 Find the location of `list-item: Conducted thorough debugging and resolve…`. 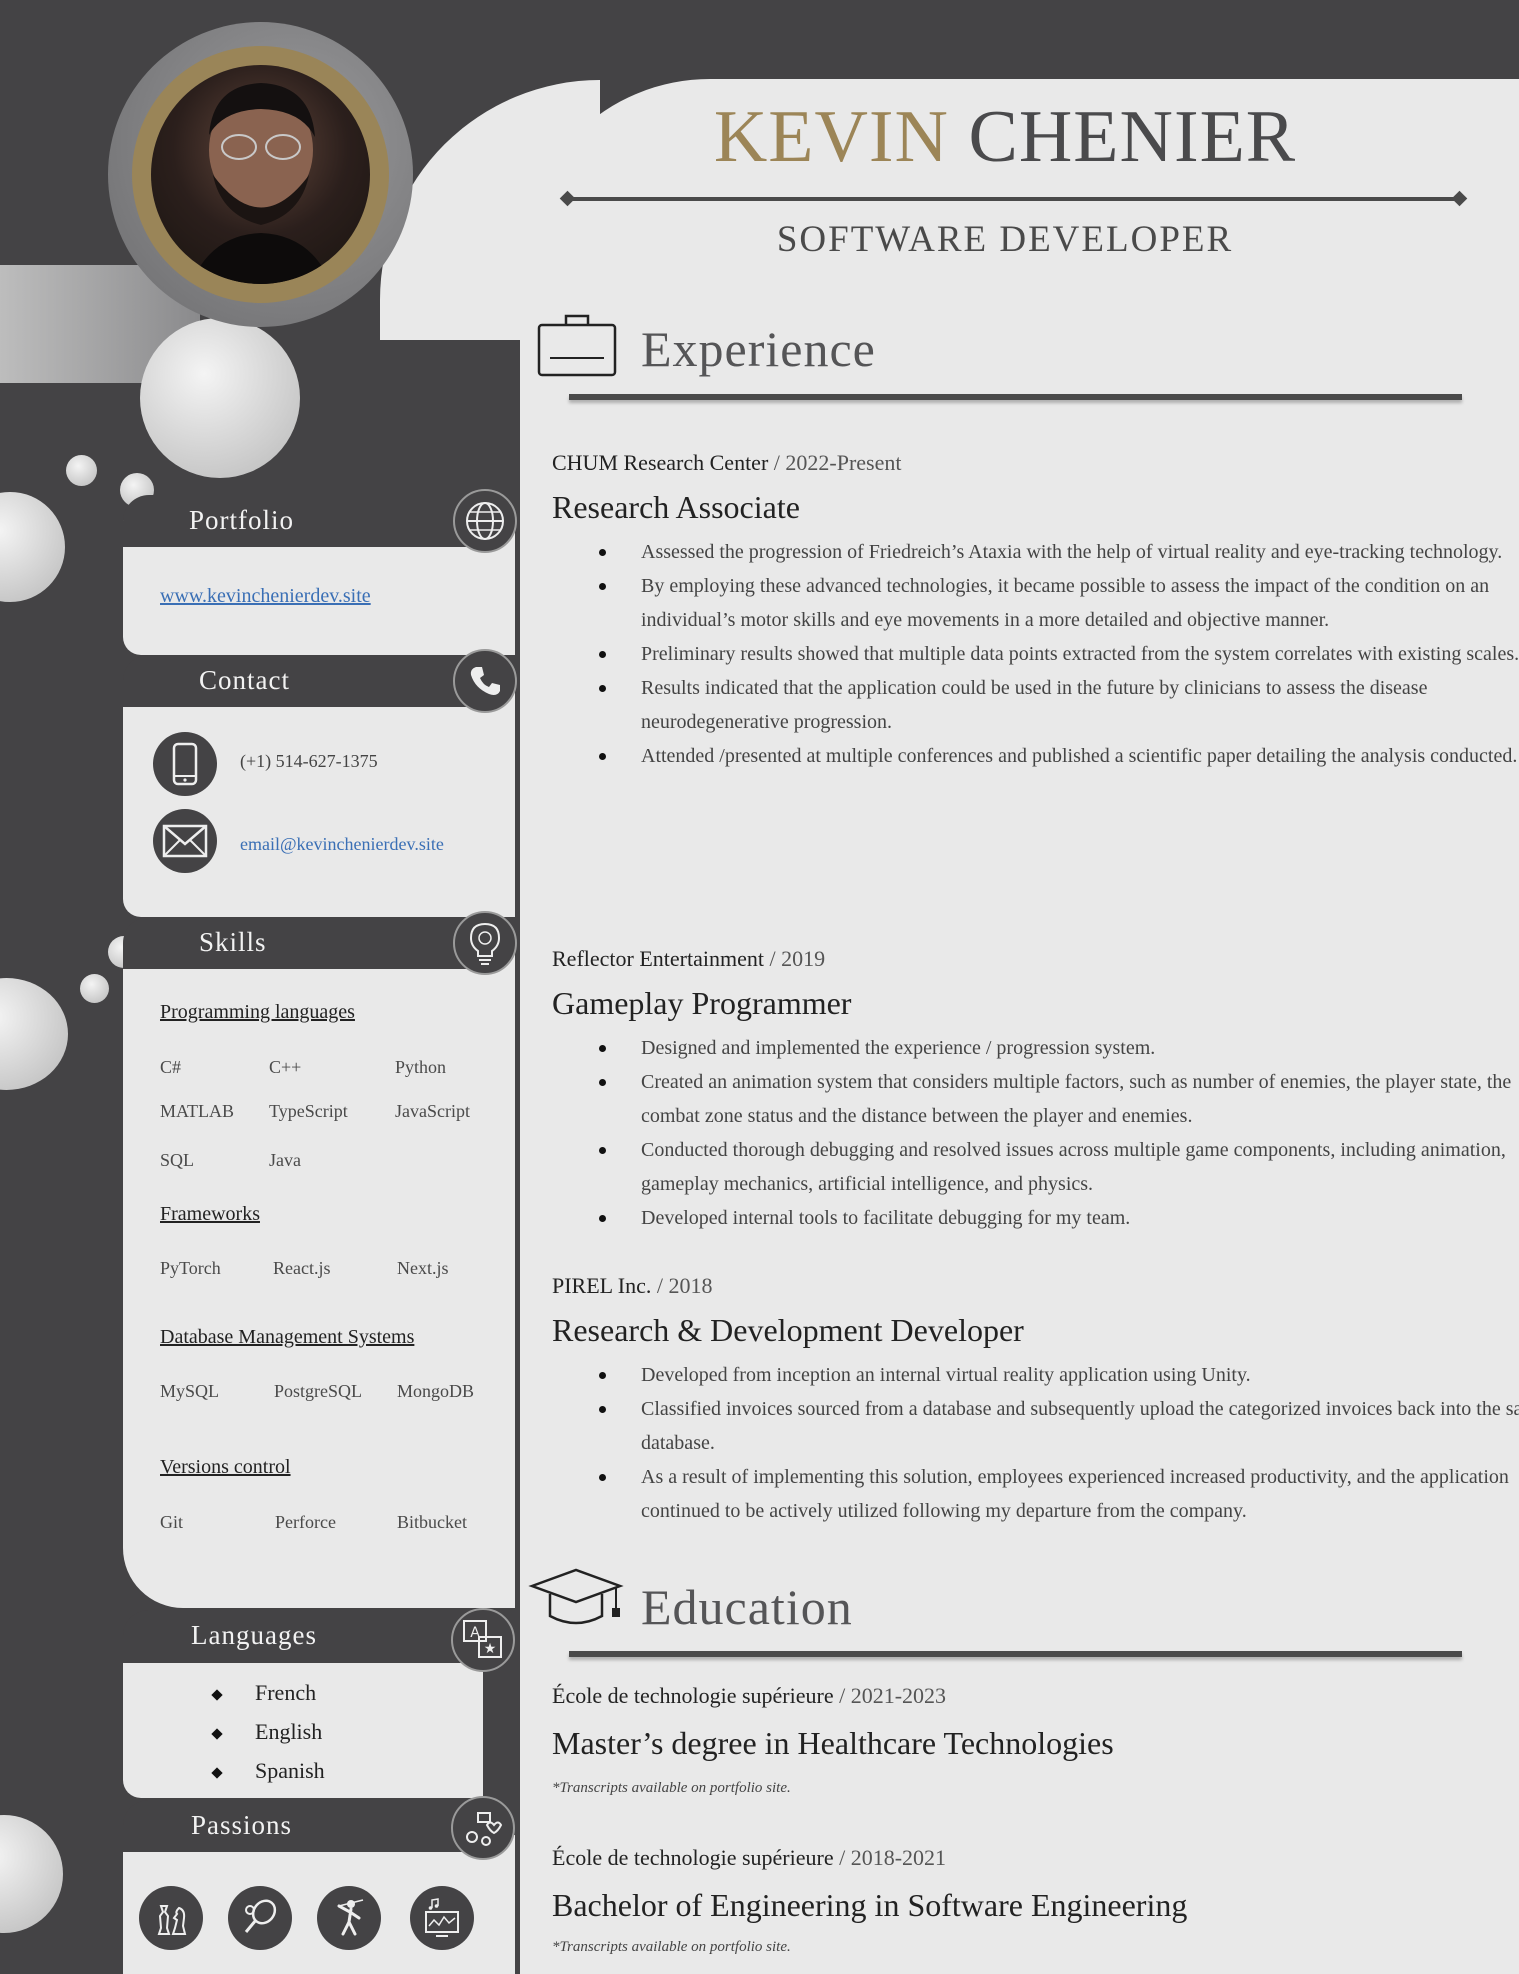

list-item: Conducted thorough debugging and resolve… is located at coordinates (1059, 1167).